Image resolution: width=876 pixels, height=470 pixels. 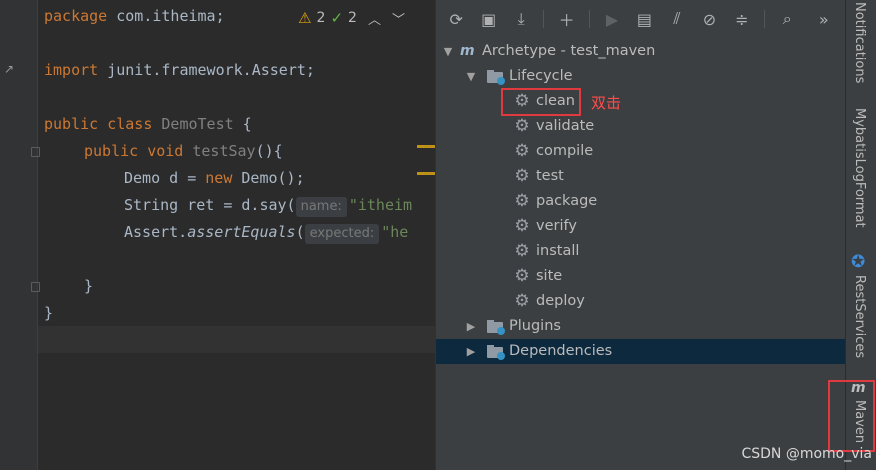 What do you see at coordinates (644, 19) in the screenshot?
I see `execute-goal-icon: ▤` at bounding box center [644, 19].